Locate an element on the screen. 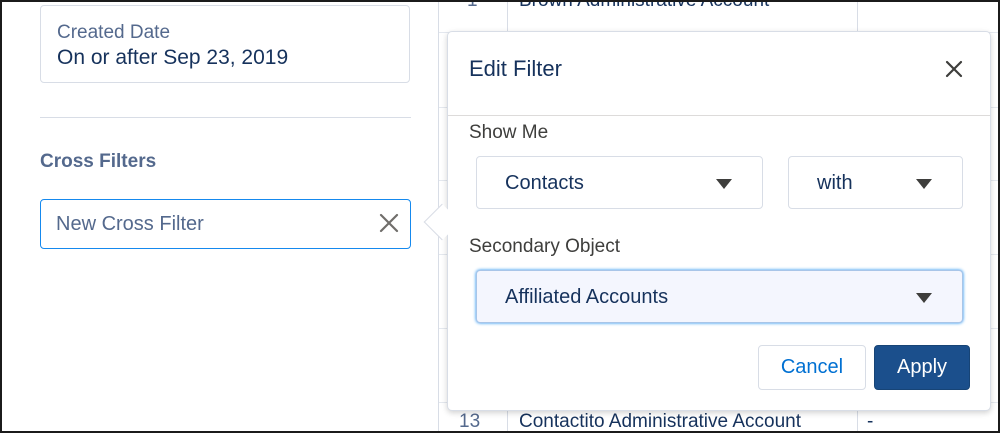  row-account-name: Brown Administrative Account is located at coordinates (644, 5).